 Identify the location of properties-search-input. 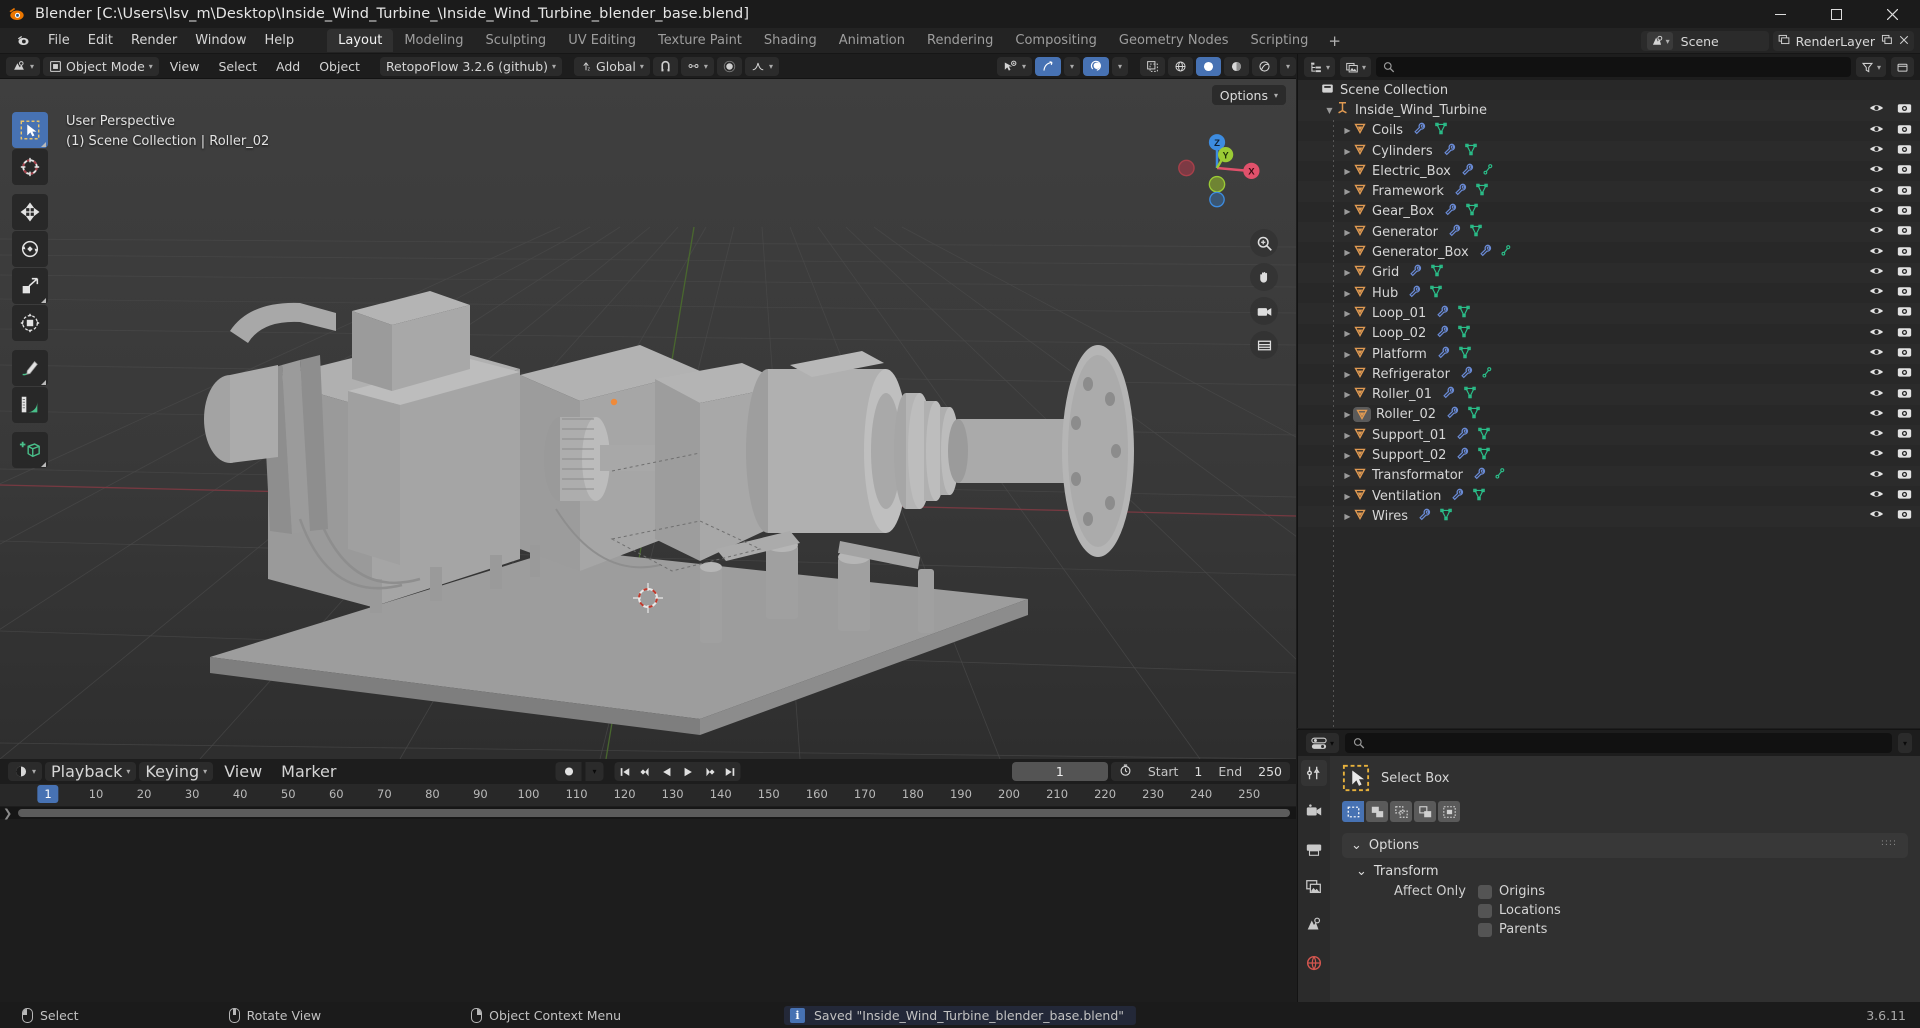
(1618, 743).